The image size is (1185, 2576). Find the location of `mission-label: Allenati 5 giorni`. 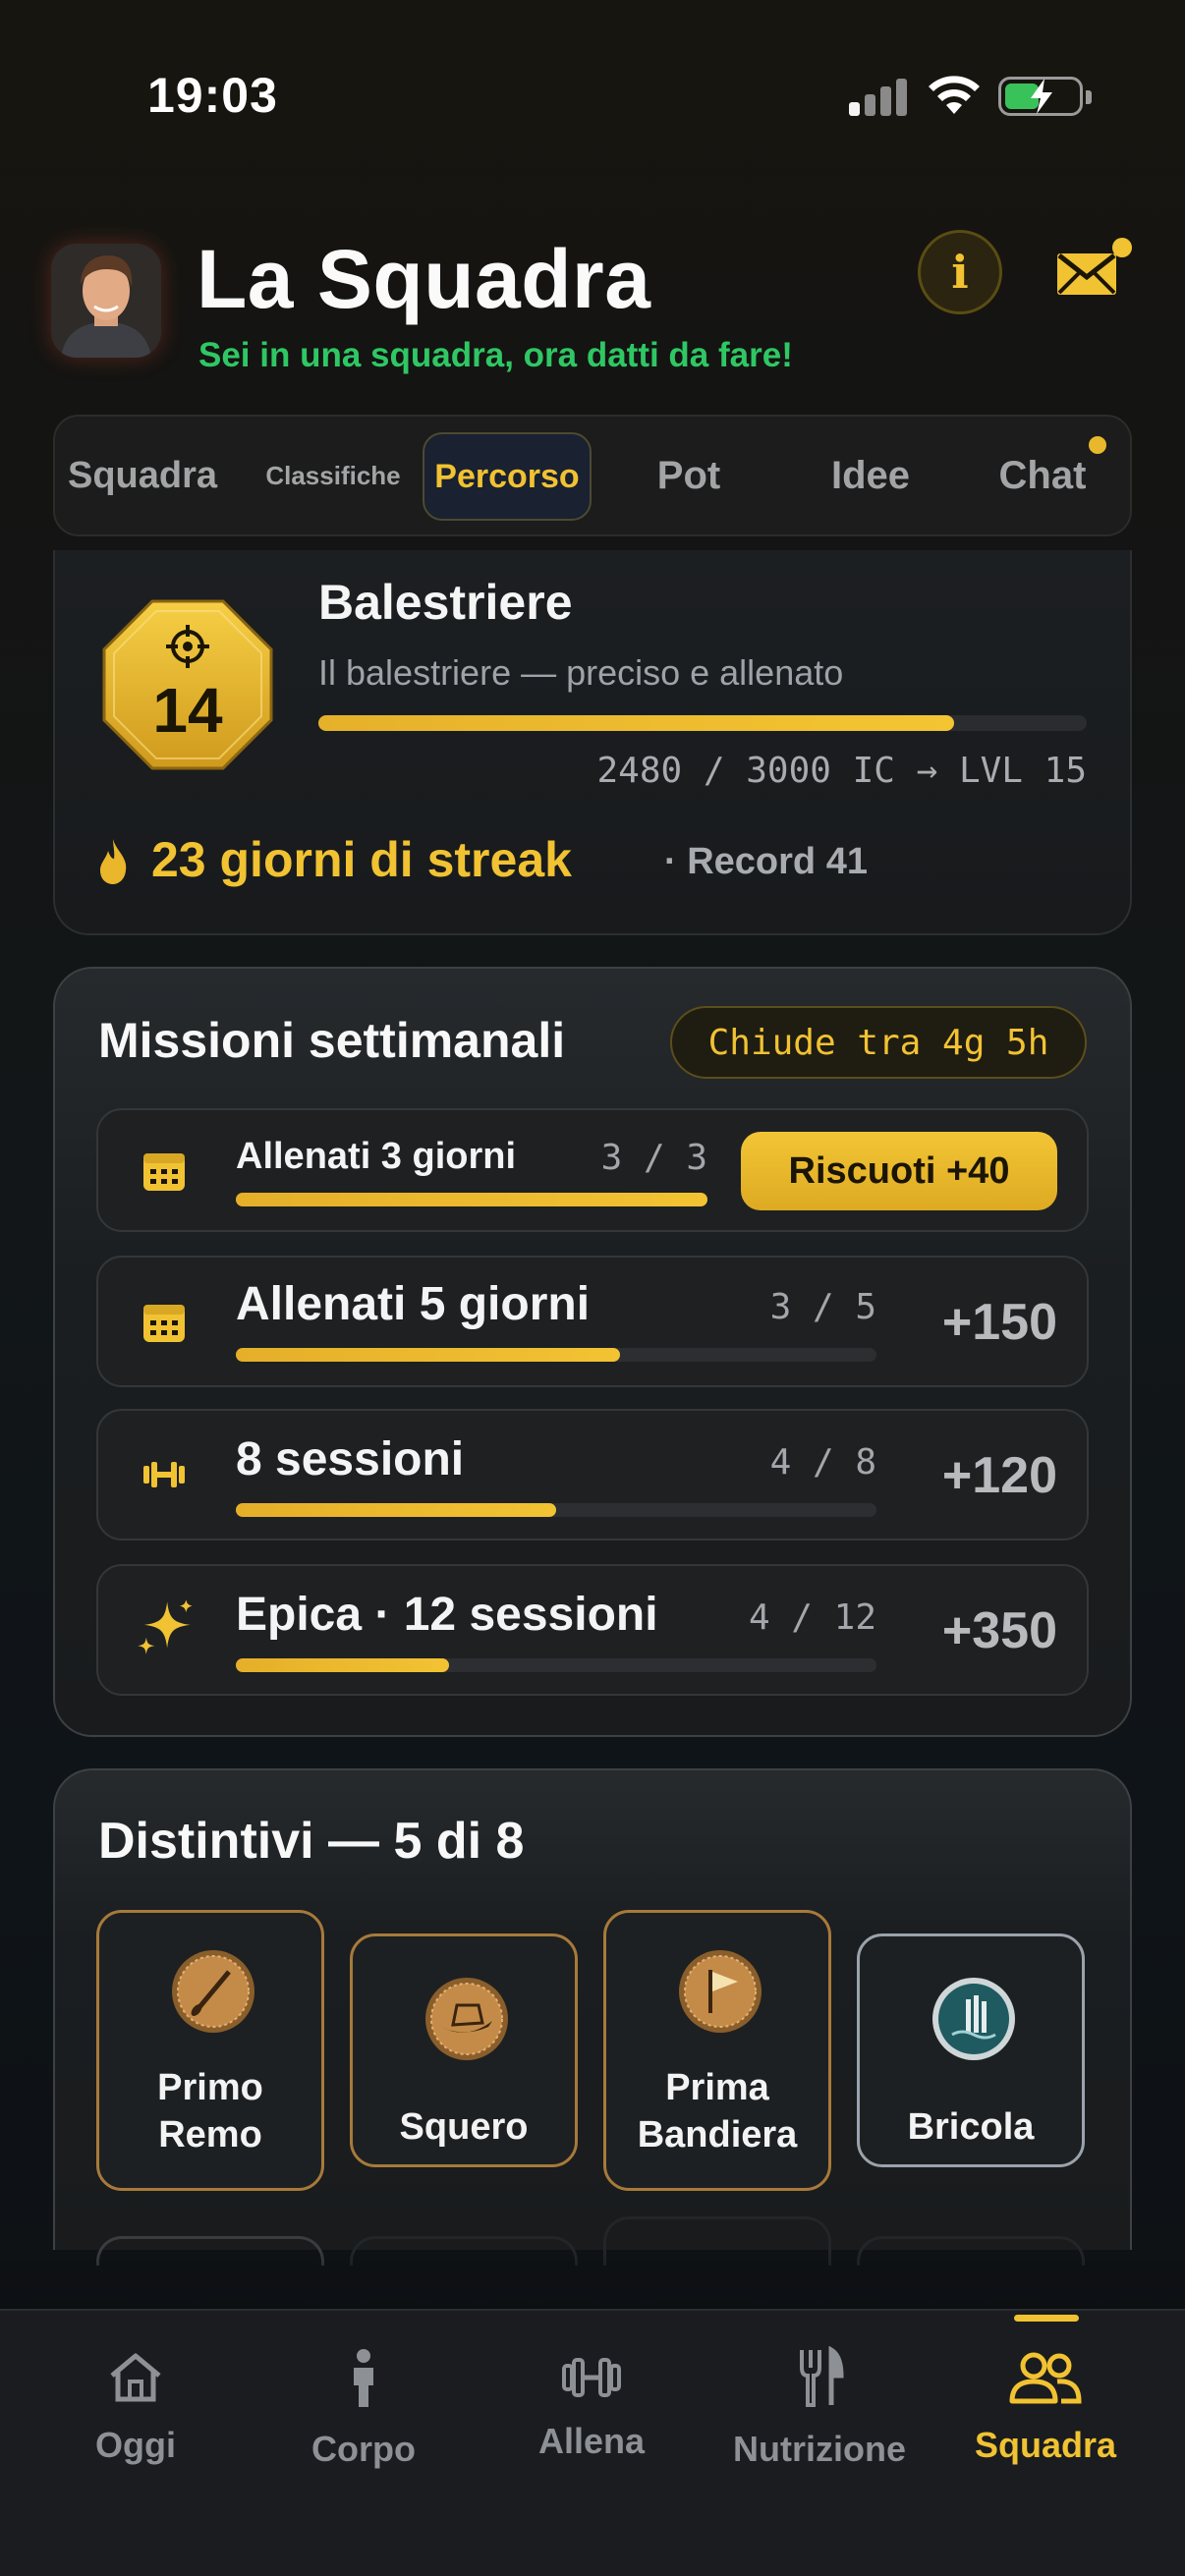

mission-label: Allenati 5 giorni is located at coordinates (414, 1304).